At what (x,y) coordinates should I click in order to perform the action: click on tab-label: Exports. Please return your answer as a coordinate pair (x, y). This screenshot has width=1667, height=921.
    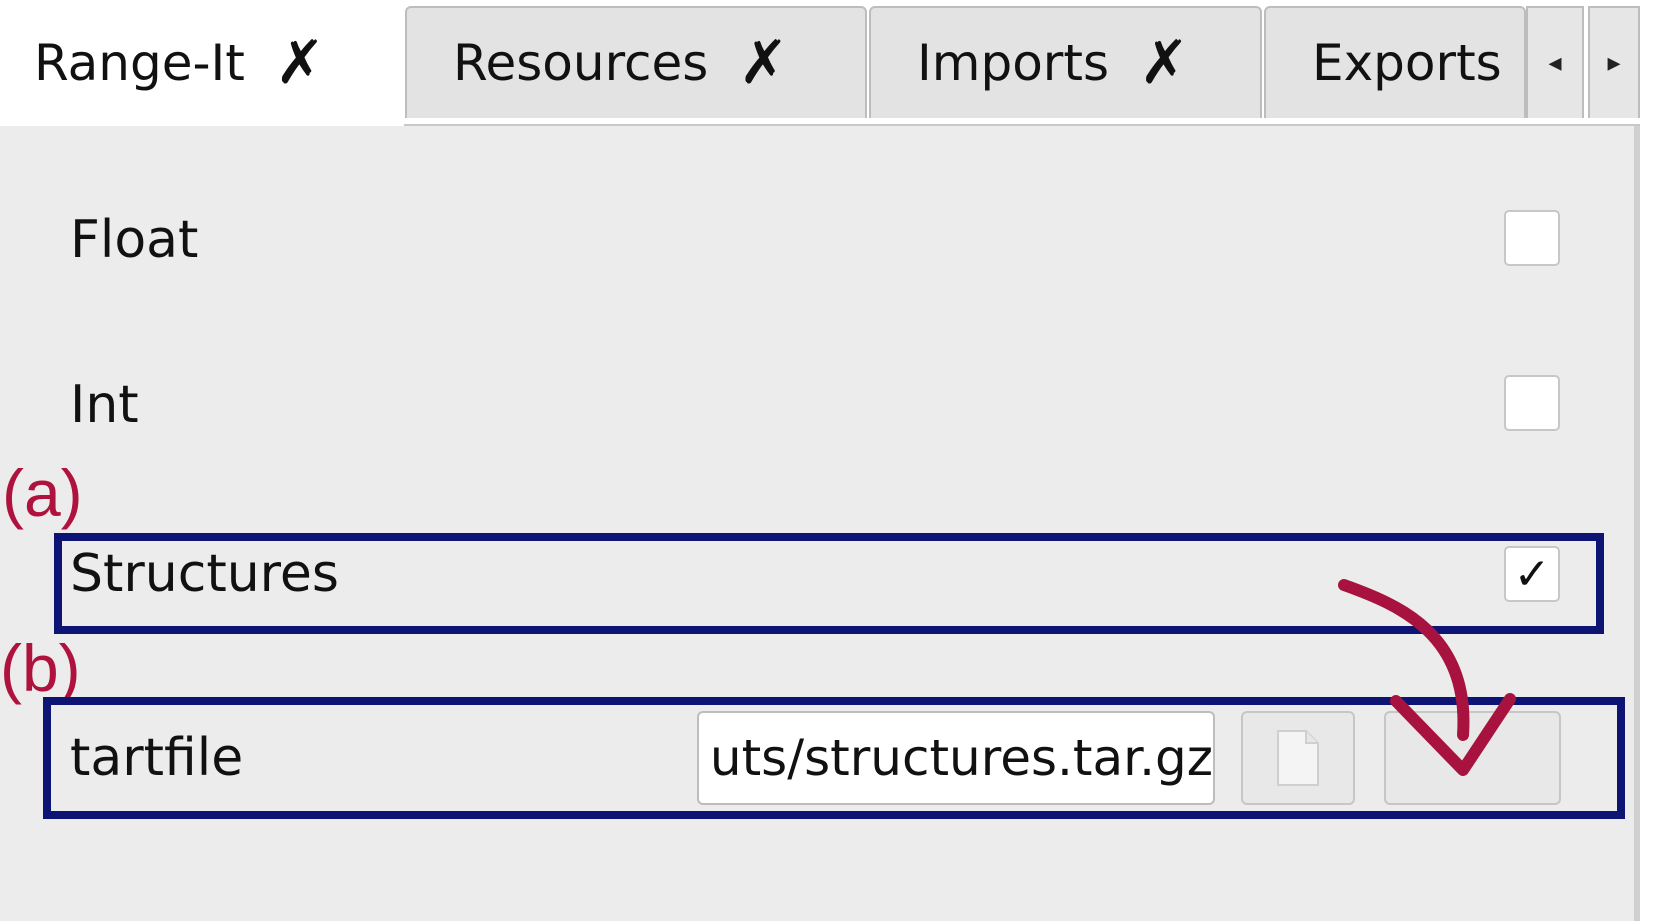
    Looking at the image, I should click on (1407, 63).